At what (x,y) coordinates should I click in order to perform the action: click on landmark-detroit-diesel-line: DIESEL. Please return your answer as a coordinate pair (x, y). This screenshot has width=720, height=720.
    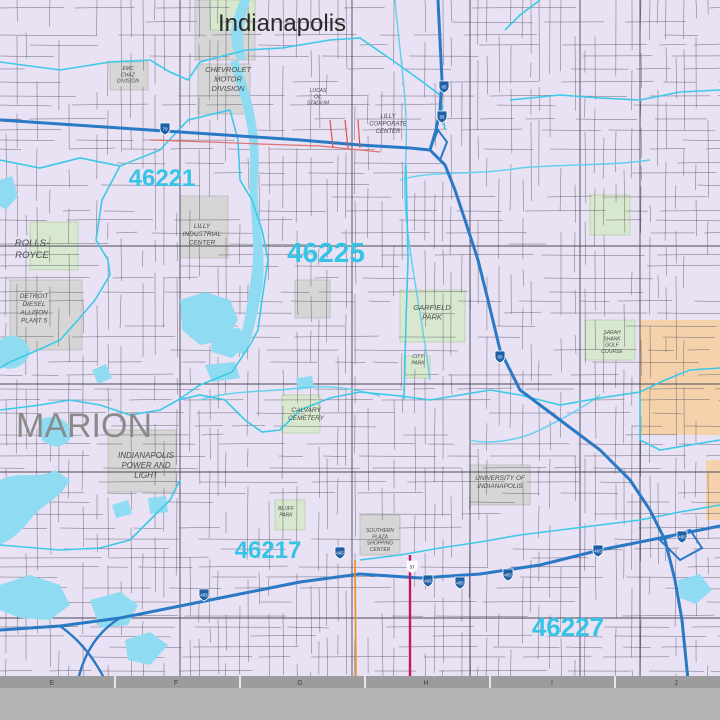
    Looking at the image, I should click on (34, 304).